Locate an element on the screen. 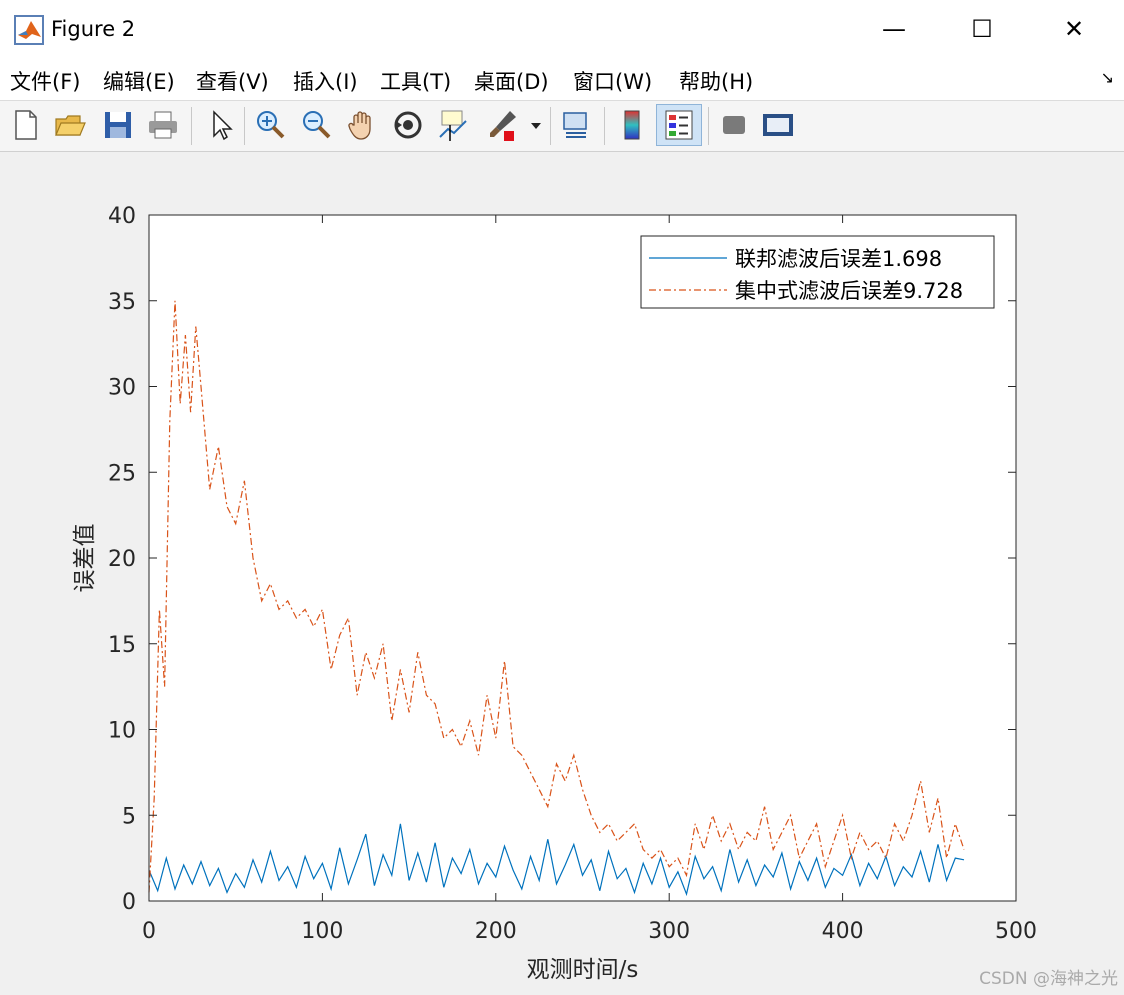  figure-toolbar is located at coordinates (562, 126).